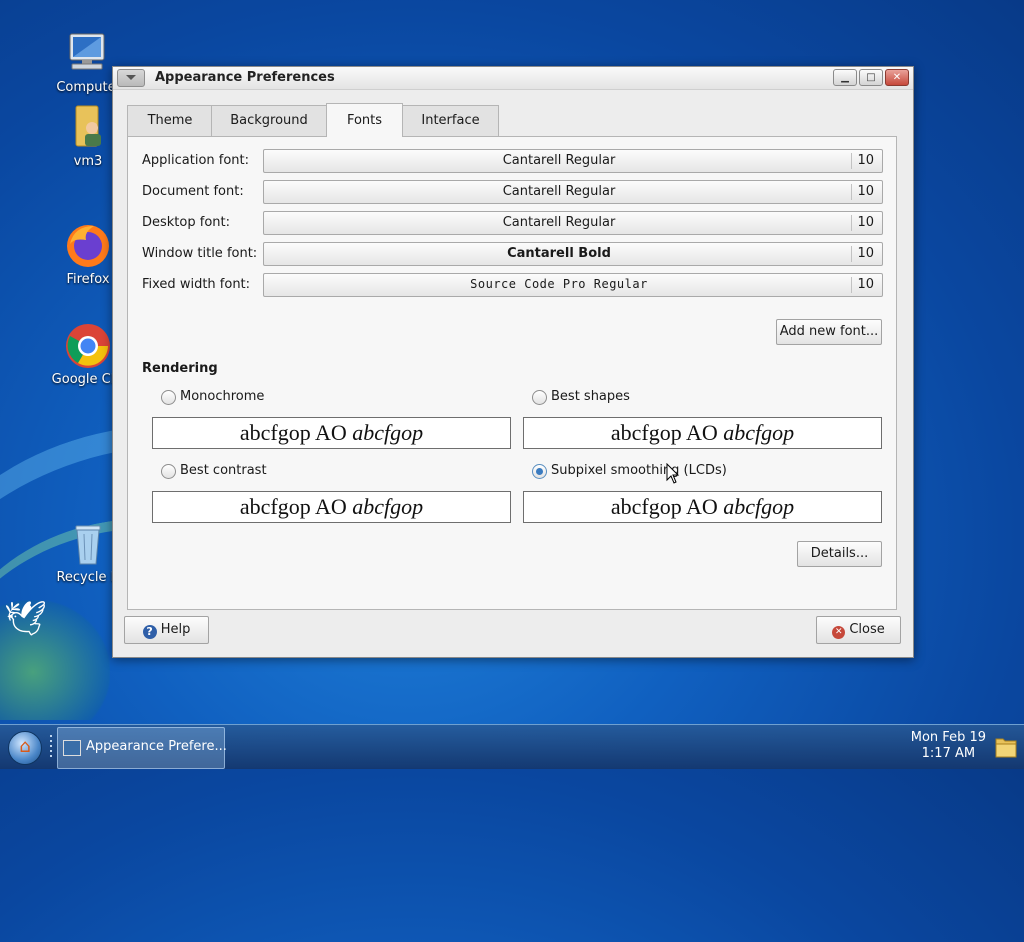 The image size is (1024, 942). I want to click on tab-interface: Interface, so click(450, 120).